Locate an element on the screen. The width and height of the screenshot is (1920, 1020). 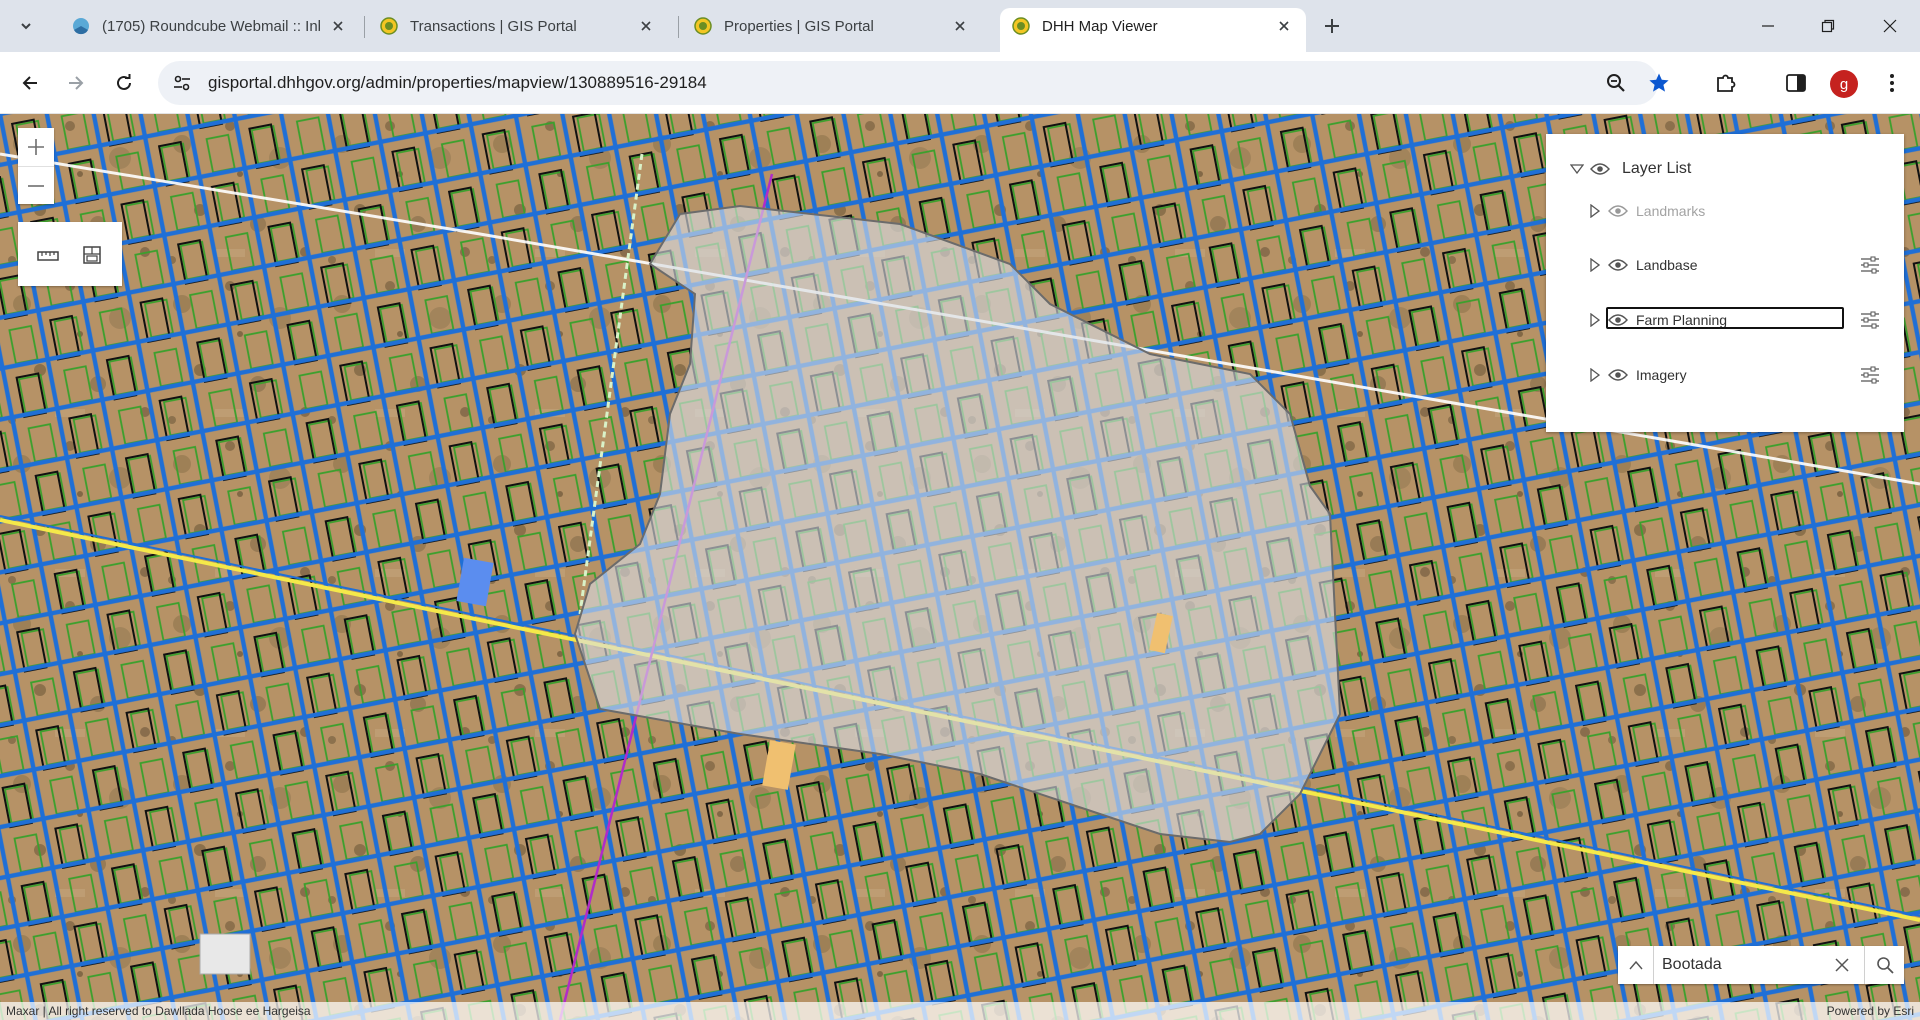
puzzle-icon is located at coordinates (1726, 83).